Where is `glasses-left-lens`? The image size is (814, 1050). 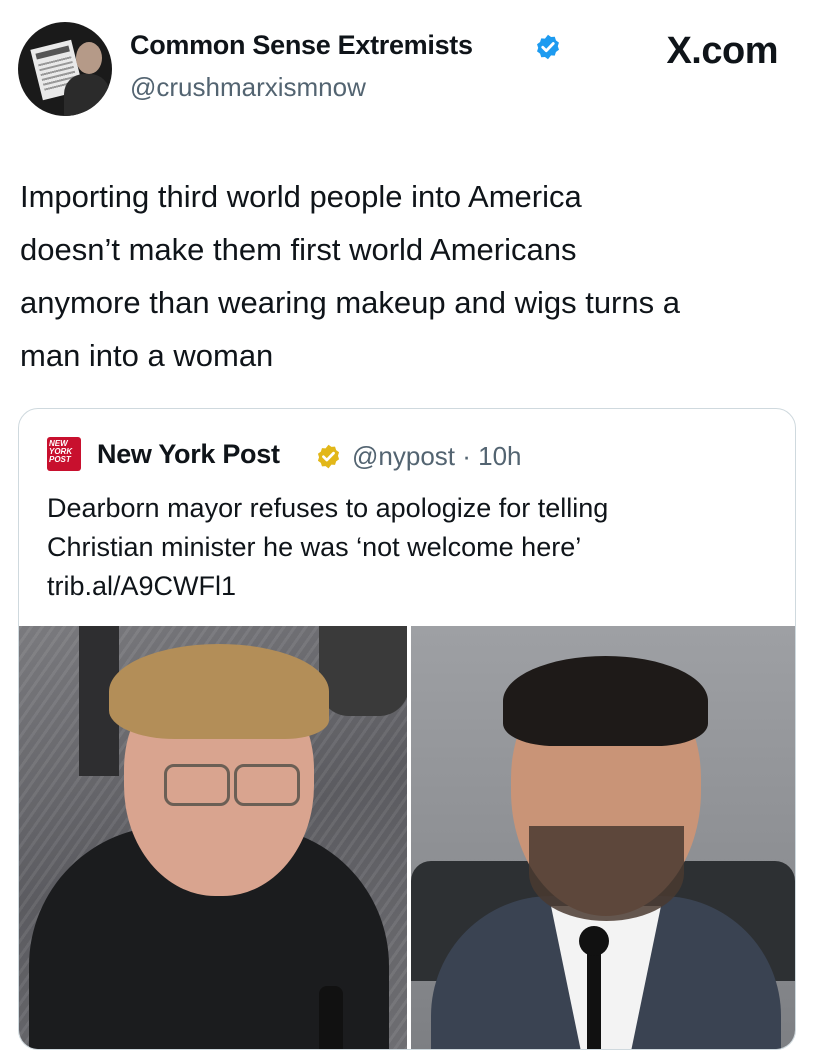 glasses-left-lens is located at coordinates (197, 785).